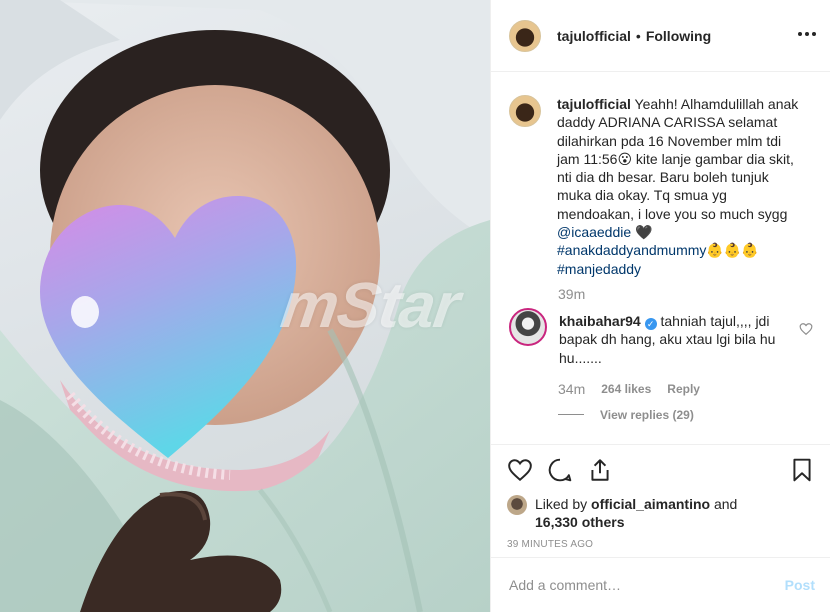 The height and width of the screenshot is (612, 830). I want to click on share-icon, so click(600, 470).